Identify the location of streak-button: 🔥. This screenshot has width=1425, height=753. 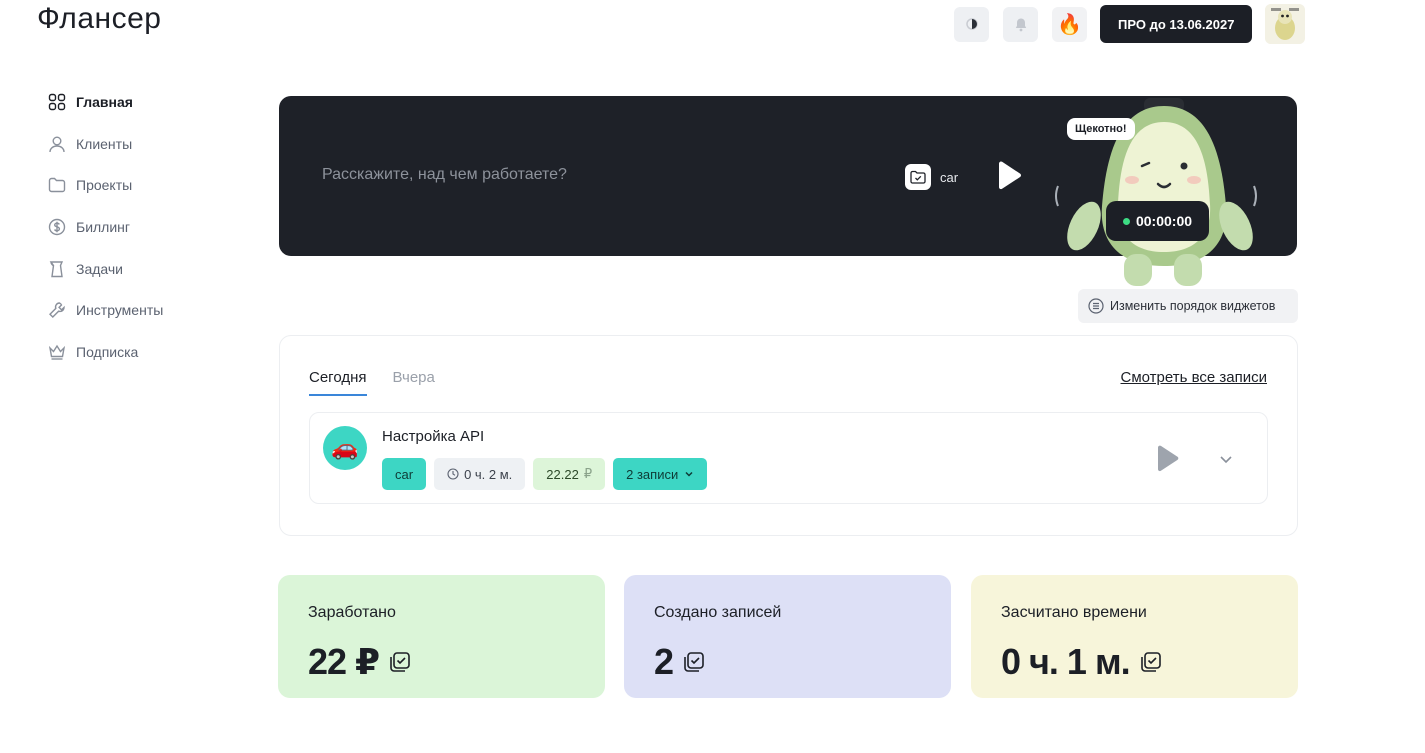
(1069, 24).